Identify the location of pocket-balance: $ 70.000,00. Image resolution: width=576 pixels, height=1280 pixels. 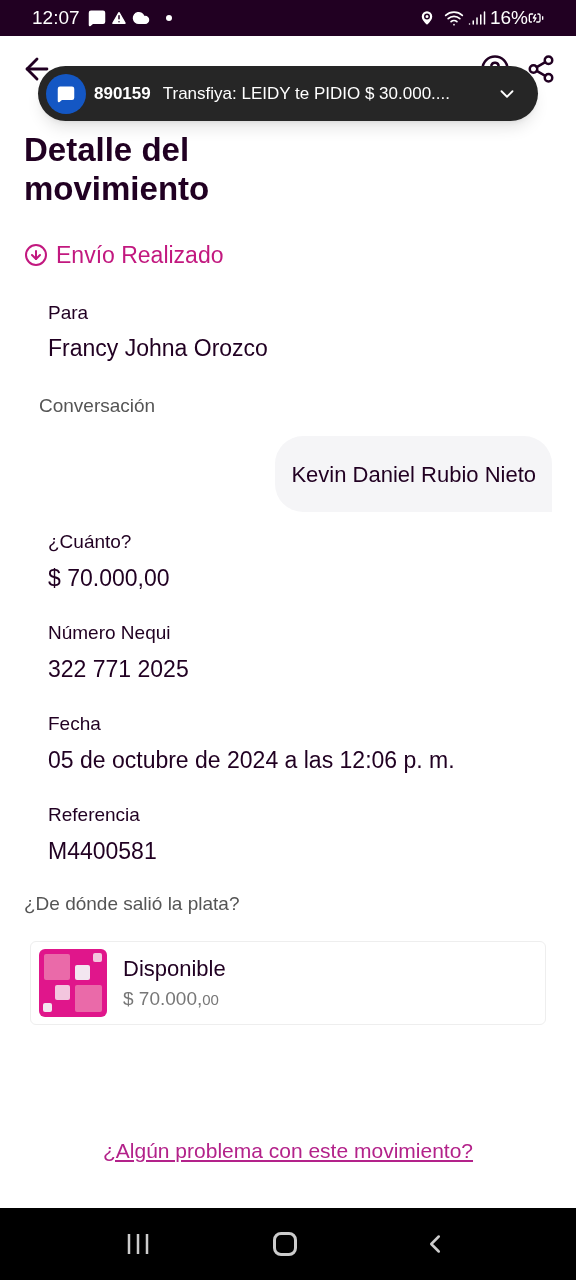
(171, 998).